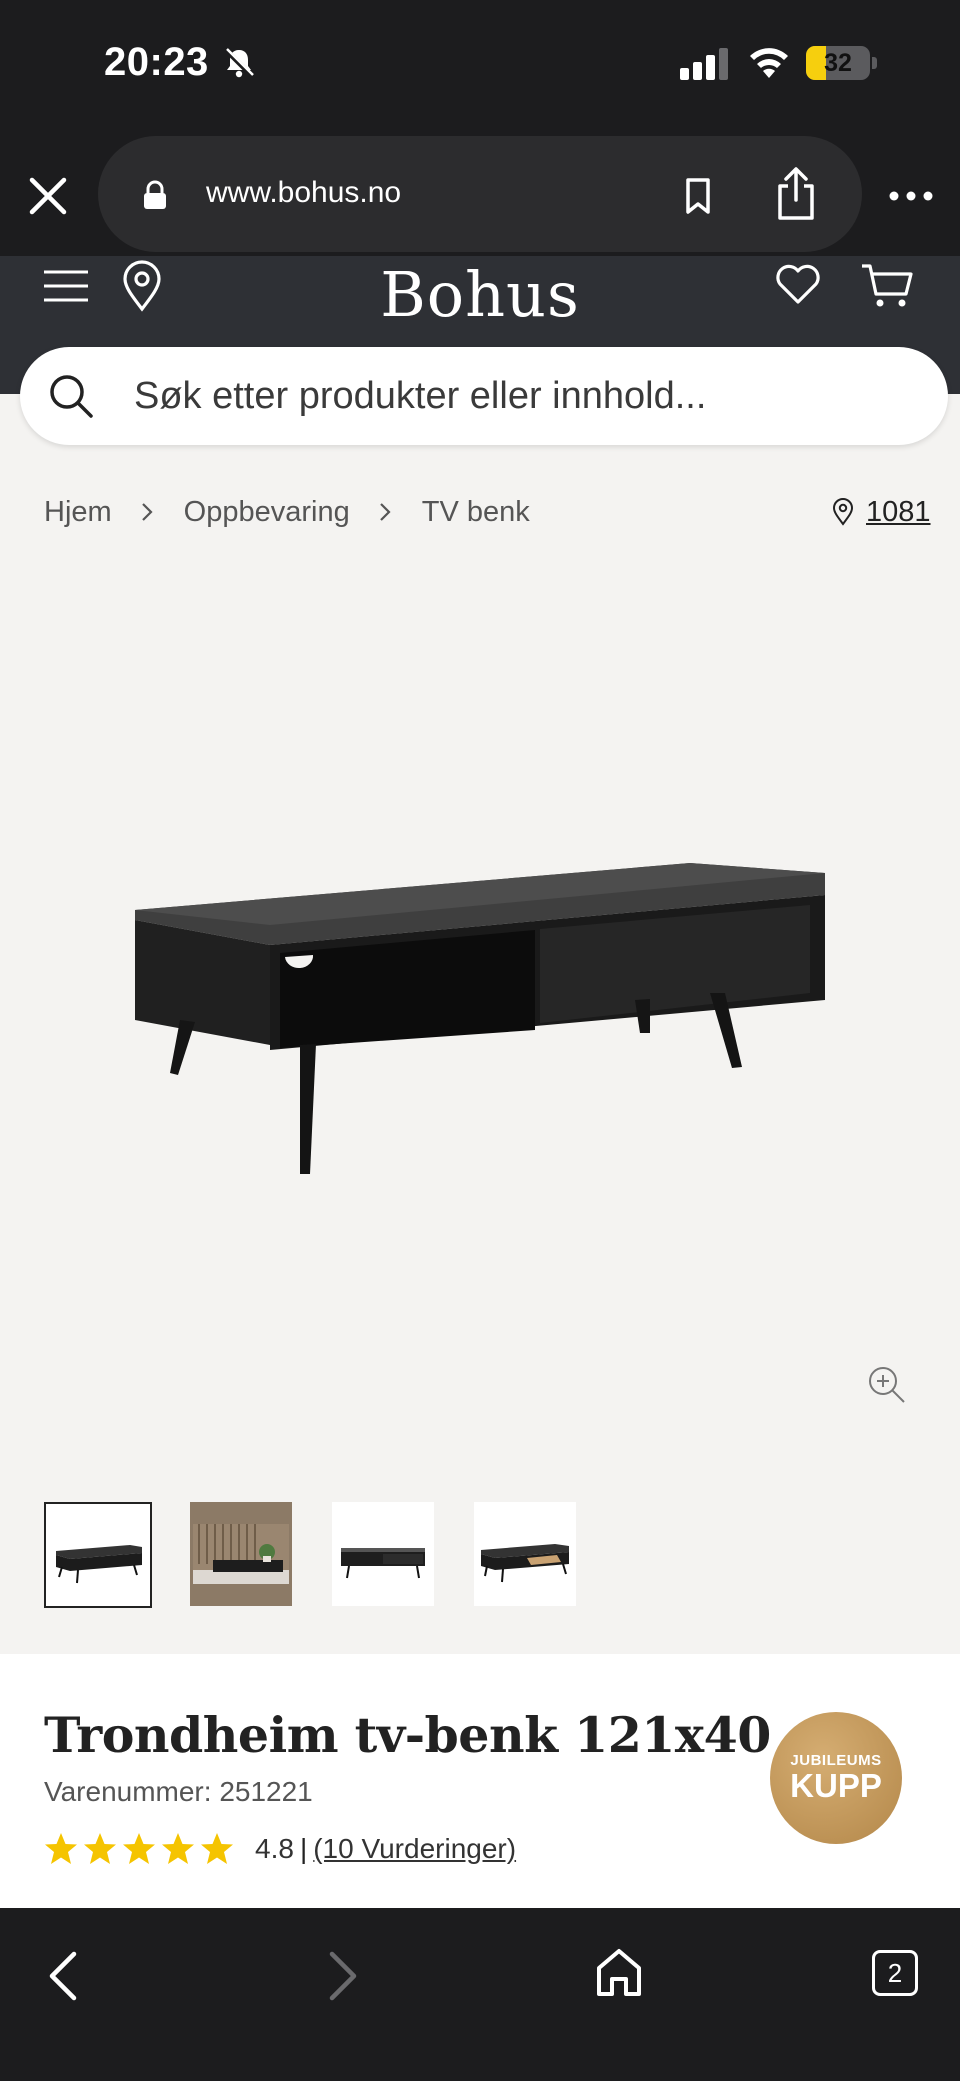 The height and width of the screenshot is (2081, 960). What do you see at coordinates (480, 294) in the screenshot?
I see `brand-logo: Bohus` at bounding box center [480, 294].